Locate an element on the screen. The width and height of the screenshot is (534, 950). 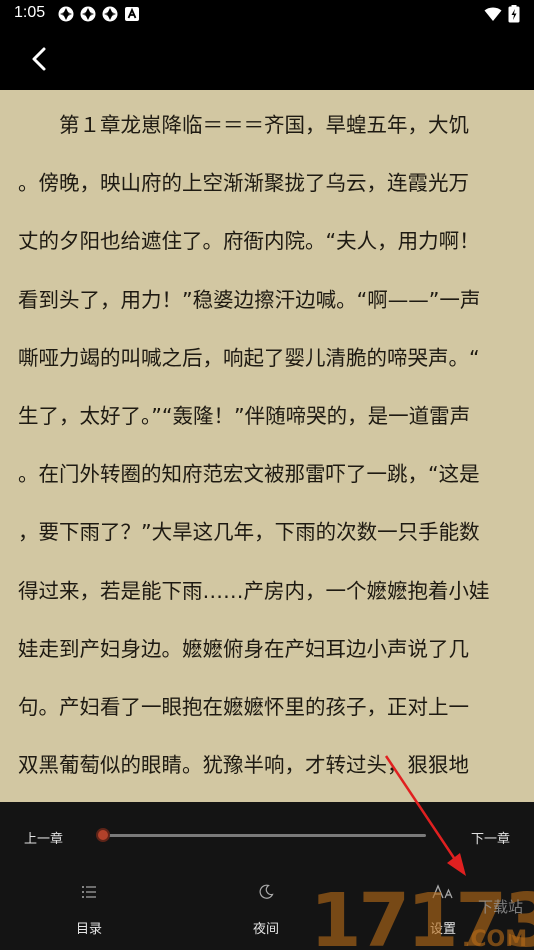
system-icons is located at coordinates (502, 14).